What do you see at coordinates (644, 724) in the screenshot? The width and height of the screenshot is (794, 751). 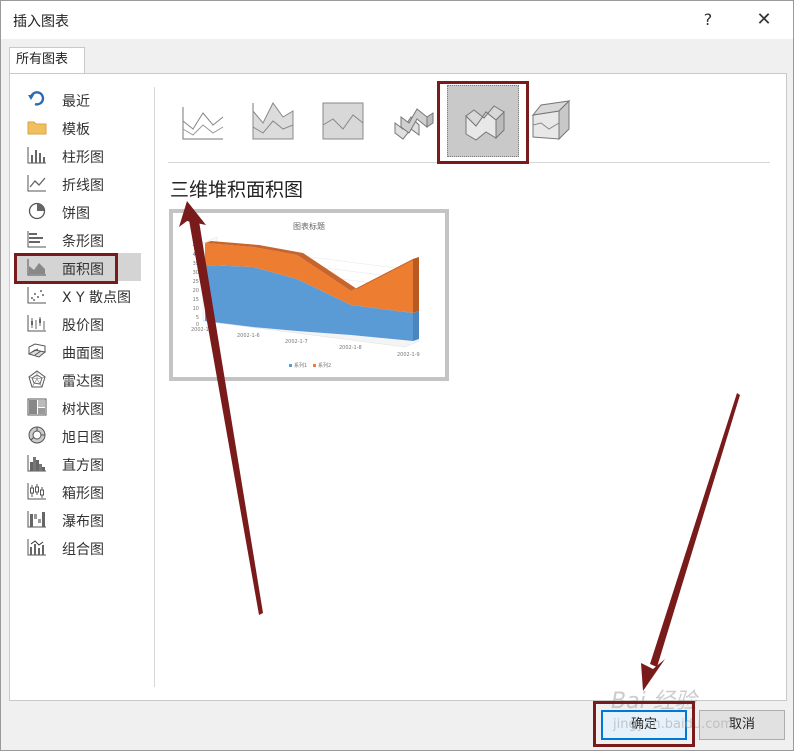 I see `annotation-box-ok` at bounding box center [644, 724].